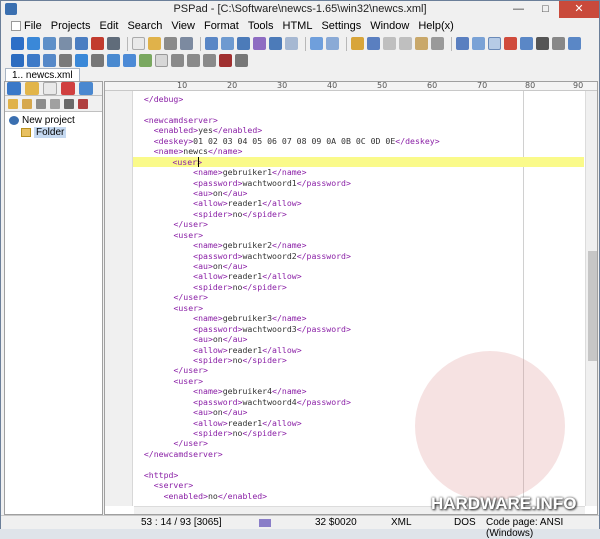 Image resolution: width=600 pixels, height=539 pixels. Describe the element at coordinates (542, 43) in the screenshot. I see `charset-icon` at that location.